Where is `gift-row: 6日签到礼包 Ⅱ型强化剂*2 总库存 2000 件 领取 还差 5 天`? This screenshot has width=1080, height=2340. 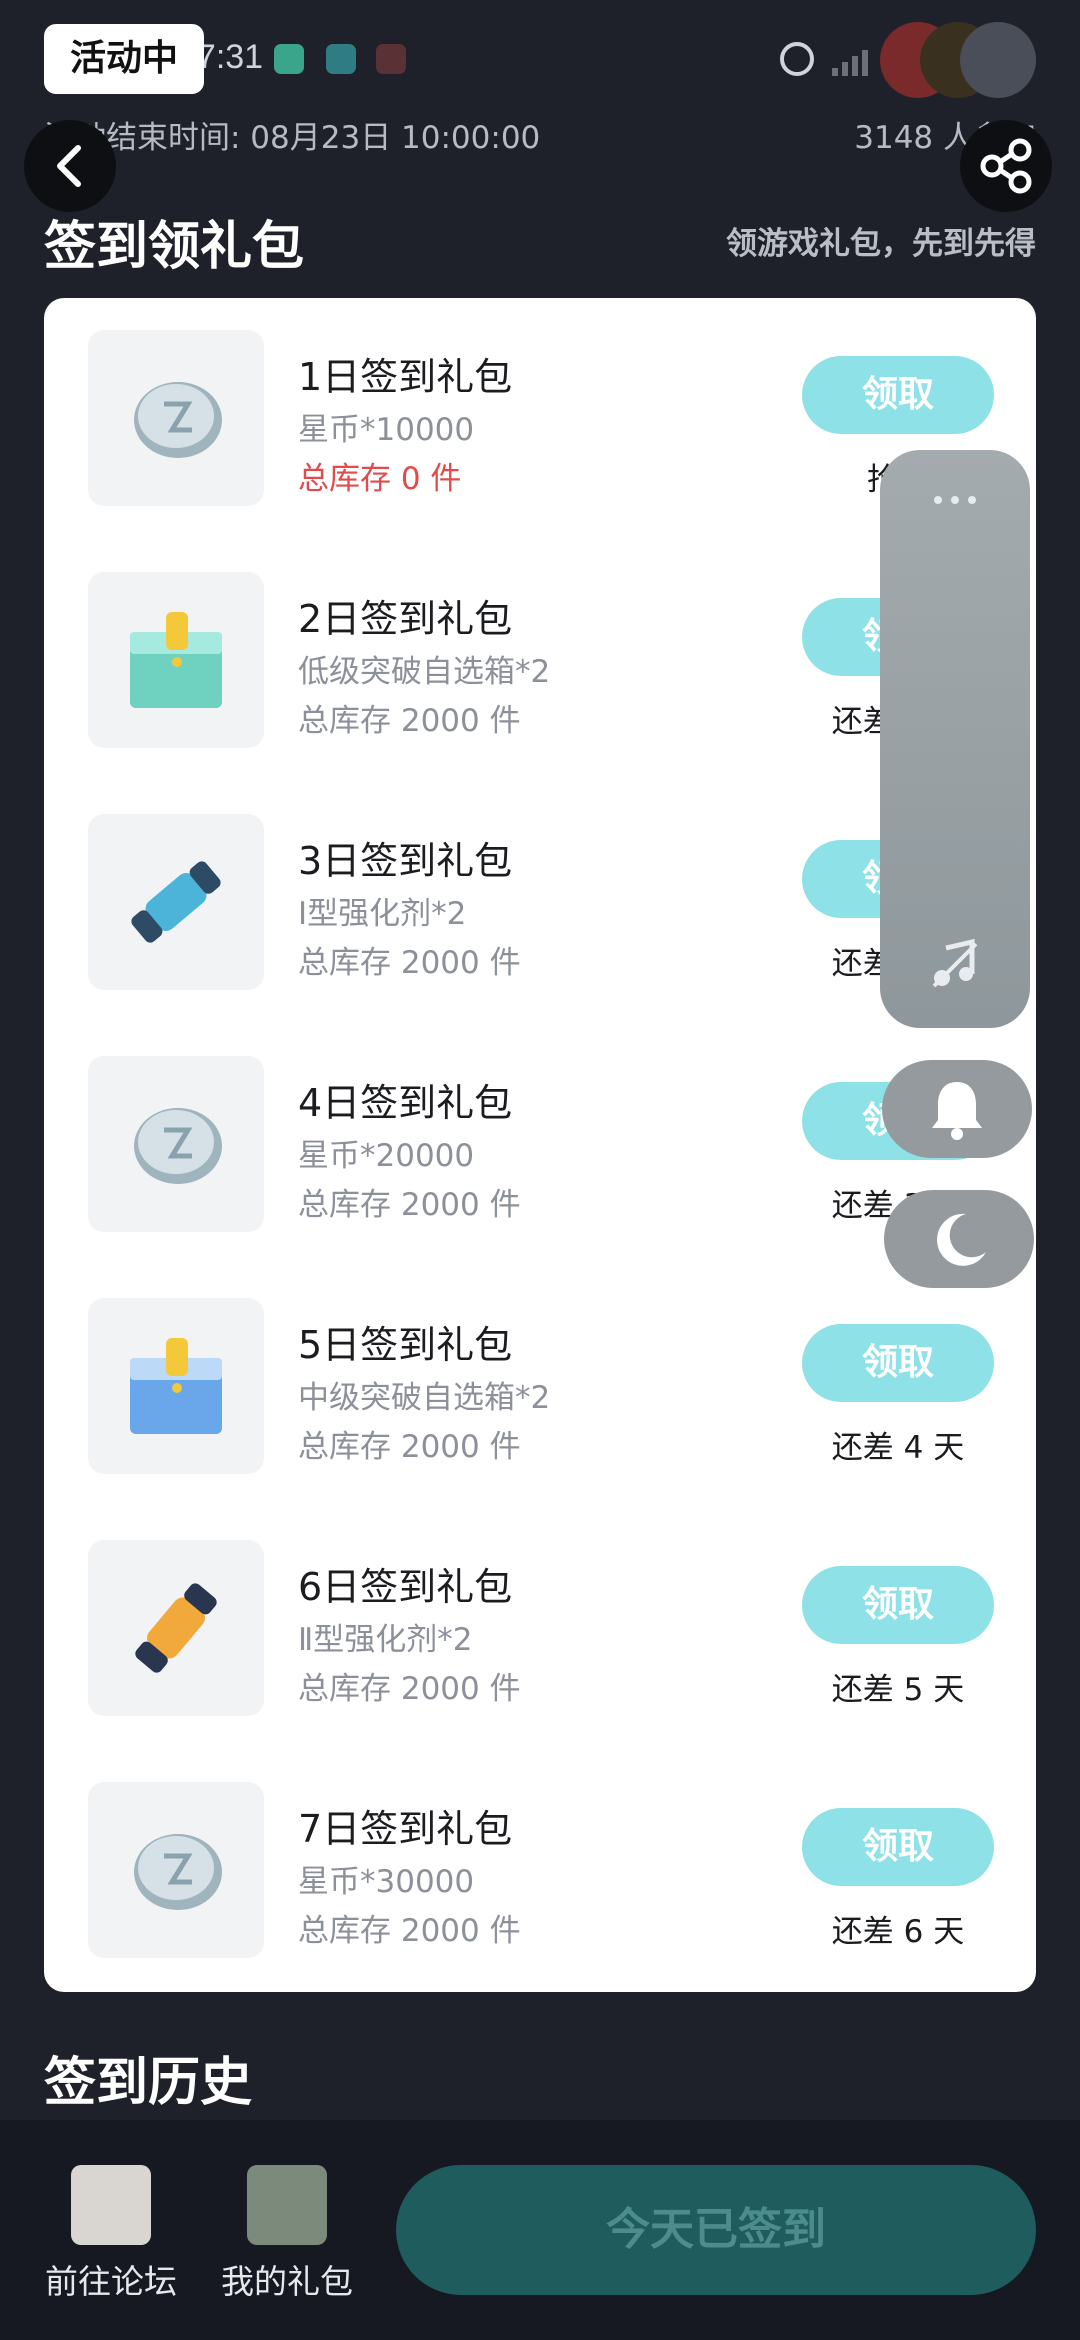 gift-row: 6日签到礼包 Ⅱ型强化剂*2 总库存 2000 件 领取 还差 5 天 is located at coordinates (540, 1629).